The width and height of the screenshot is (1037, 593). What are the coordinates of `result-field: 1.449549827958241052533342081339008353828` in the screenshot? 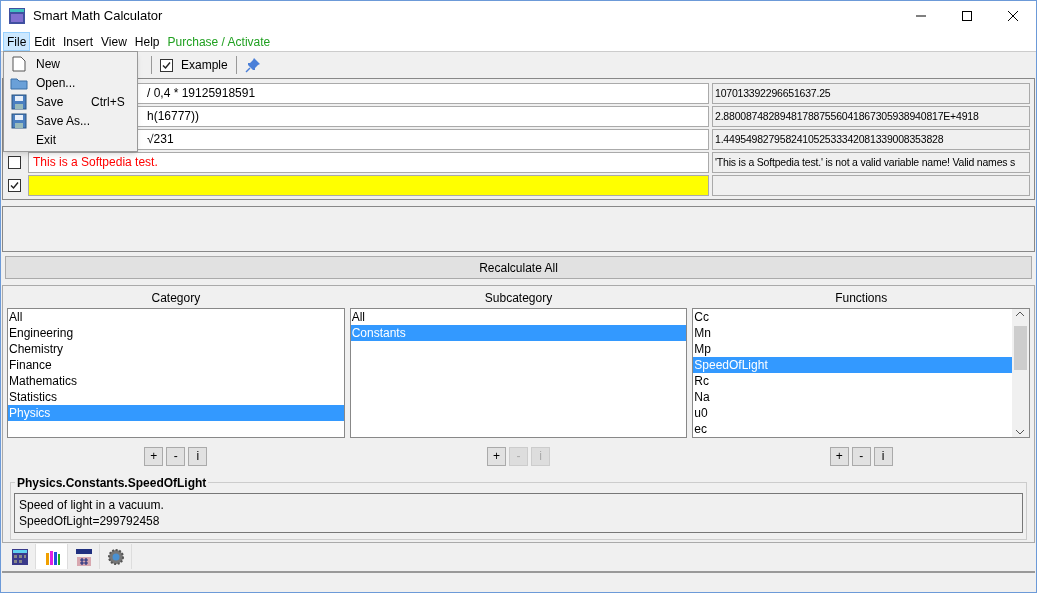 It's located at (871, 139).